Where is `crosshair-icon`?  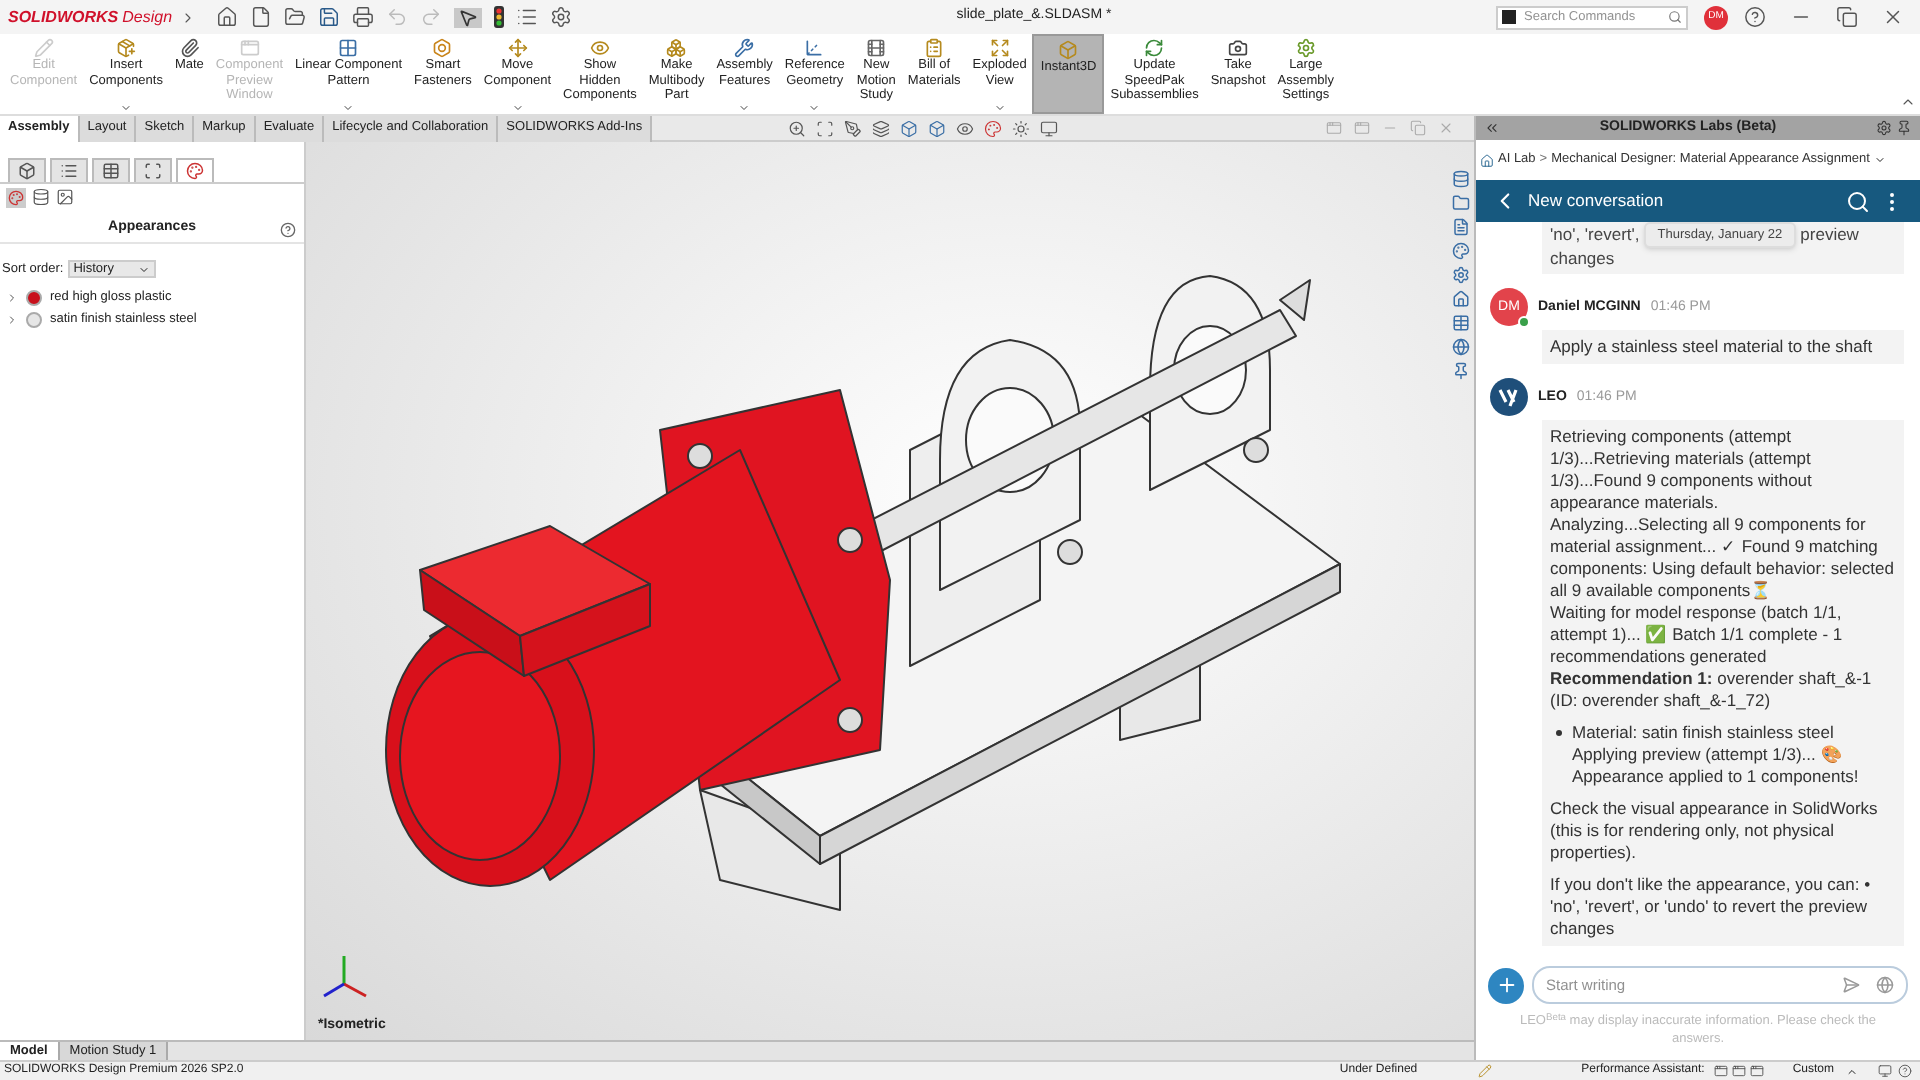
crosshair-icon is located at coordinates (153, 170).